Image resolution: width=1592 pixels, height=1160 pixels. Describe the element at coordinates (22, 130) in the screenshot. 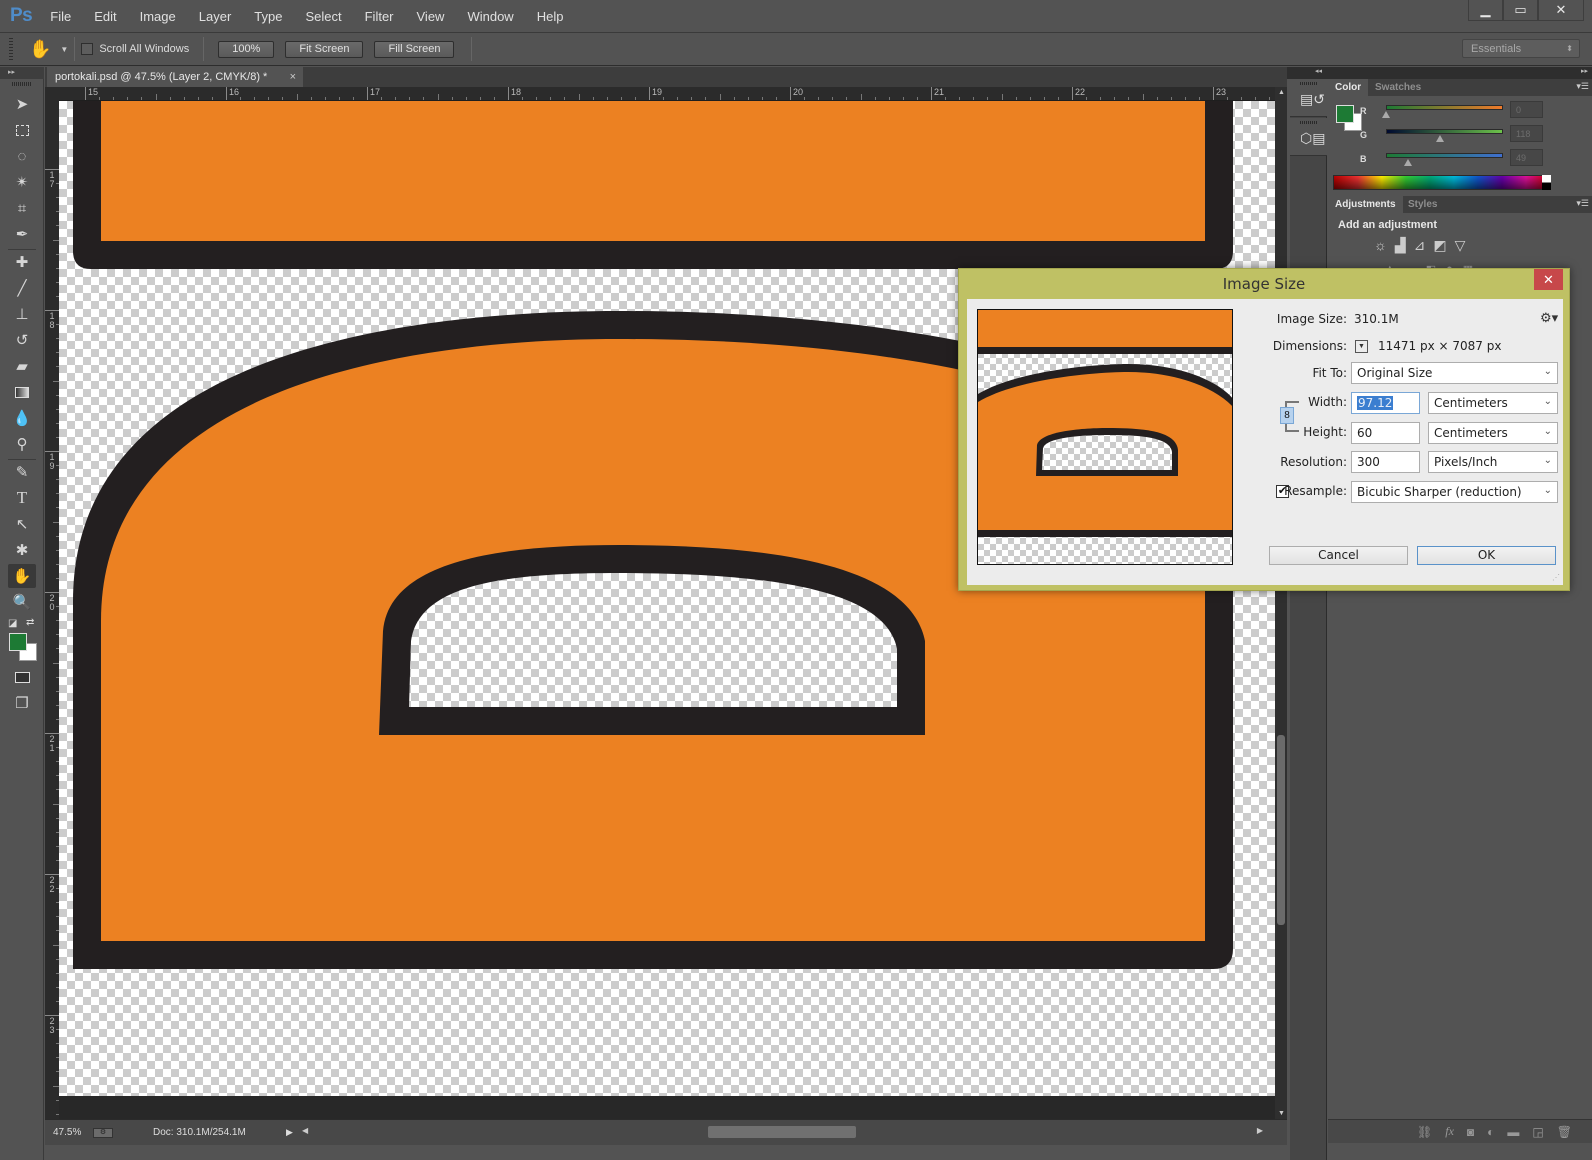

I see `marquee-tool-icon` at that location.